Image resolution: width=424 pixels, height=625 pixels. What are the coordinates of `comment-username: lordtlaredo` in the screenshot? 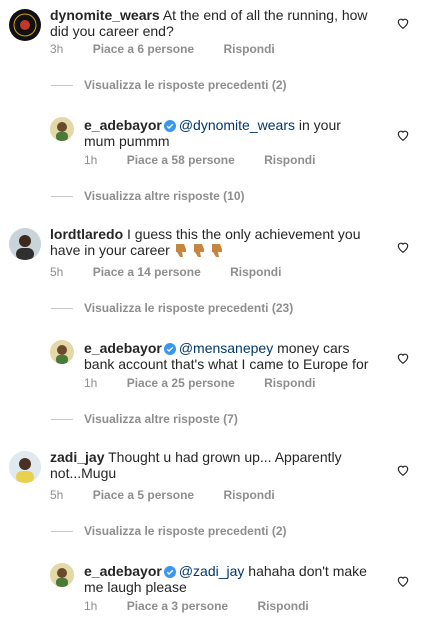 It's located at (86, 234).